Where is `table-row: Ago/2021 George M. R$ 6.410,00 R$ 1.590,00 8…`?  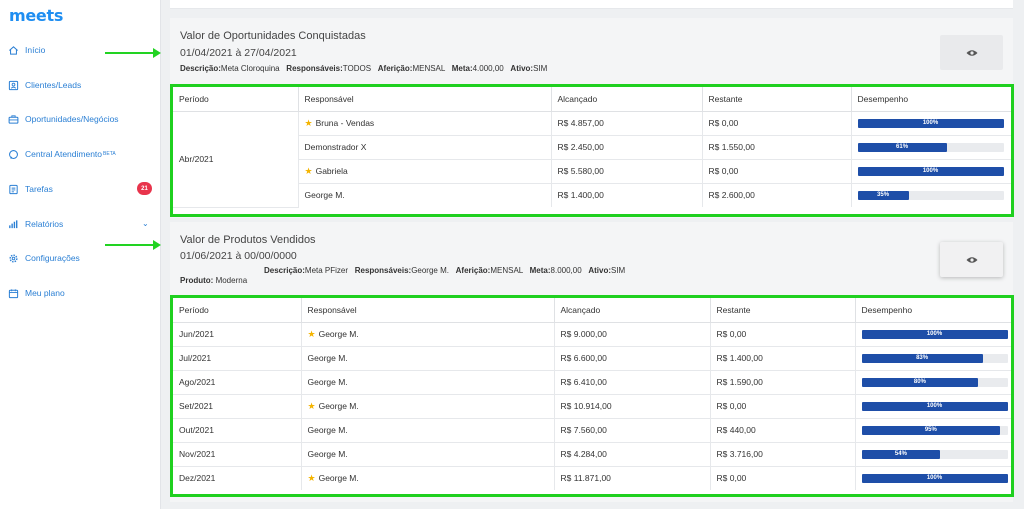
table-row: Ago/2021 George M. R$ 6.410,00 R$ 1.590,00 8… is located at coordinates (592, 382).